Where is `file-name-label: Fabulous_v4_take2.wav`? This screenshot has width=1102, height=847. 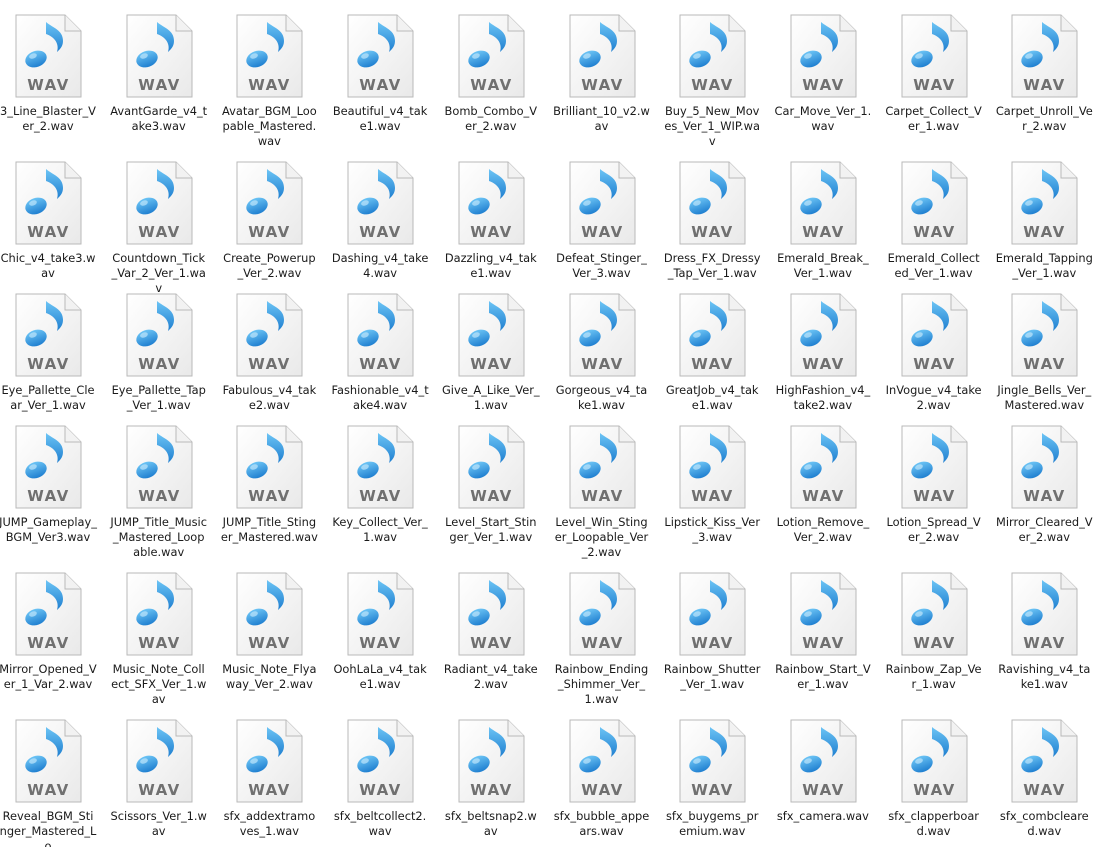
file-name-label: Fabulous_v4_take2.wav is located at coordinates (269, 397).